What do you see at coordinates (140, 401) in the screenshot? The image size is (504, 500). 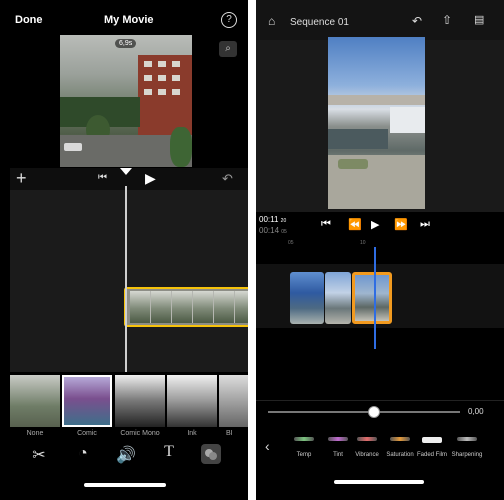 I see `filter-thumb-comic-mono` at bounding box center [140, 401].